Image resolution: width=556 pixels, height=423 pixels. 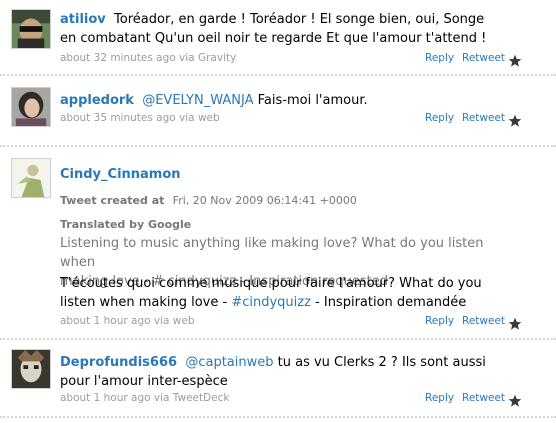 I want to click on tweet-meta: about 1 hour ago via web, so click(x=127, y=321).